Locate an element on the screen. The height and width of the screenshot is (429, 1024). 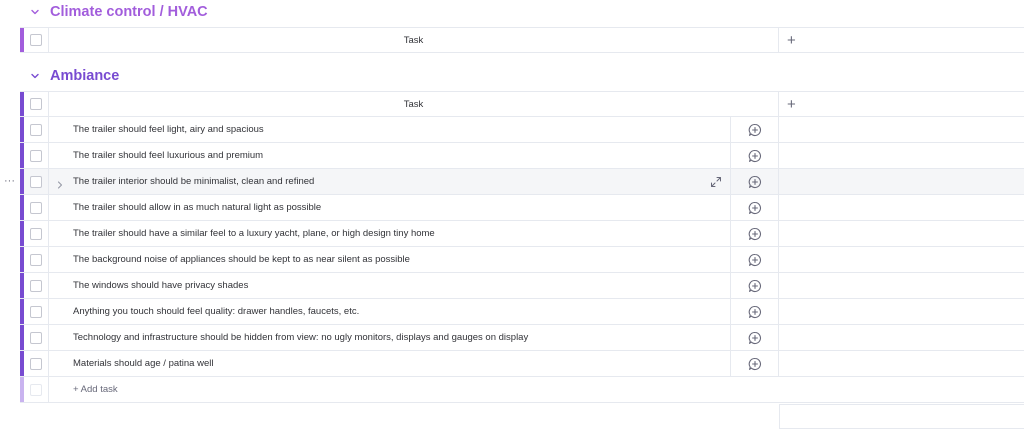
task-name-cell: The windows should have privacy shades is located at coordinates (390, 285).